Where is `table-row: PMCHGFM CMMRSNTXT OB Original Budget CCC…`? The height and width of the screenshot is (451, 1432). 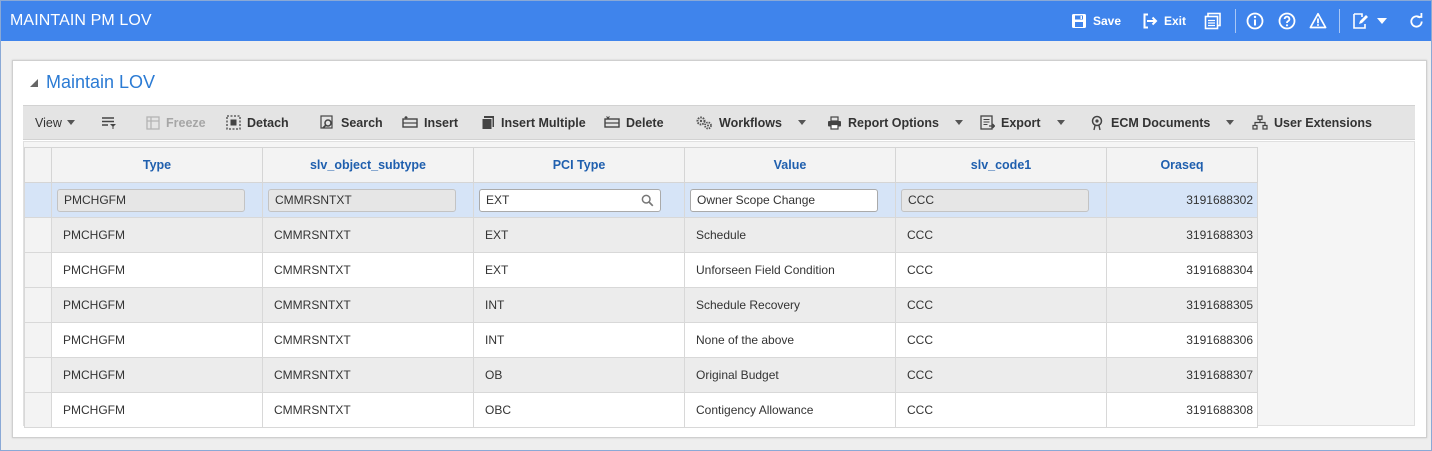
table-row: PMCHGFM CMMRSNTXT OB Original Budget CCC… is located at coordinates (641, 375).